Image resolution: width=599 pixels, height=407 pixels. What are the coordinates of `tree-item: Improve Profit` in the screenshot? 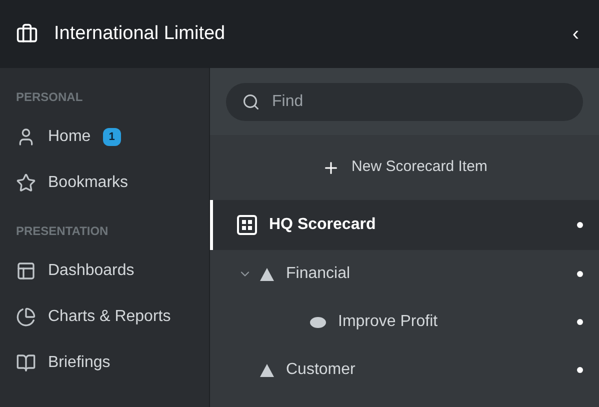 It's located at (404, 322).